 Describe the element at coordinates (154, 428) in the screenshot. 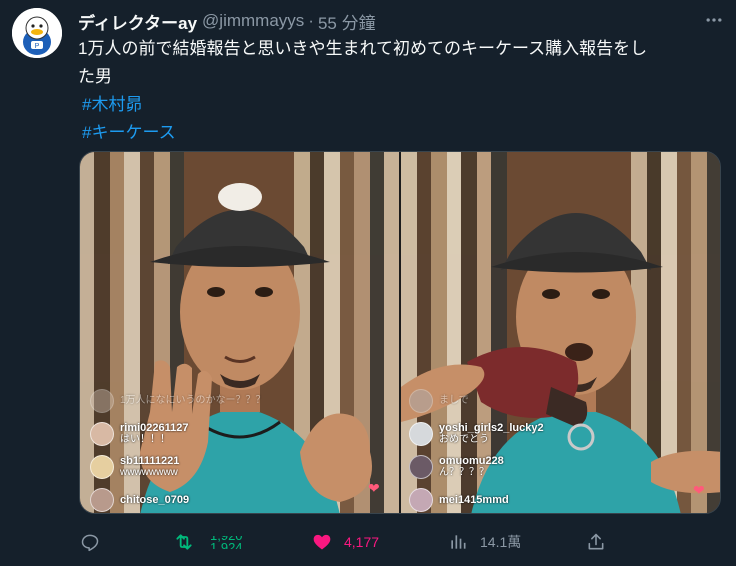

I see `commenter-name: rimi02261127` at that location.